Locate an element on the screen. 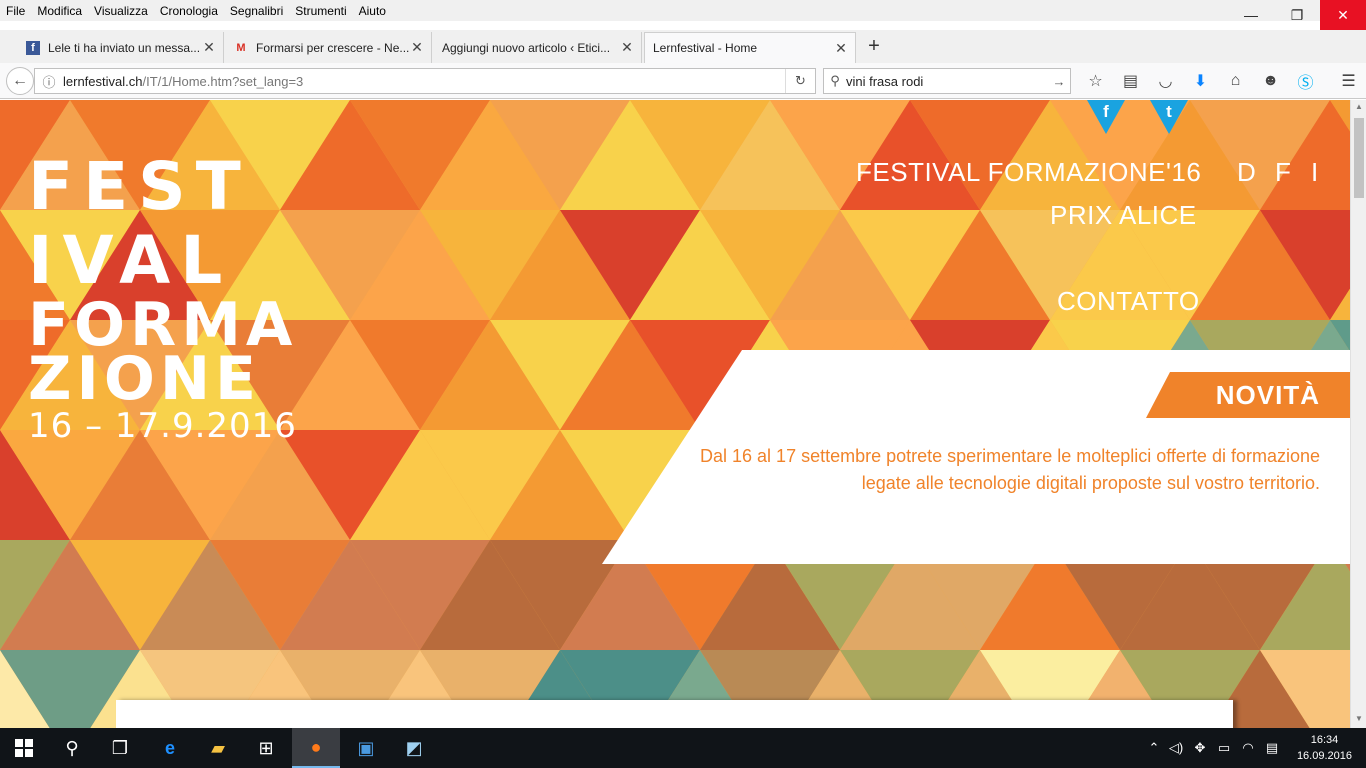  search-bar: ⚲ vini frasa rodi → is located at coordinates (947, 81).